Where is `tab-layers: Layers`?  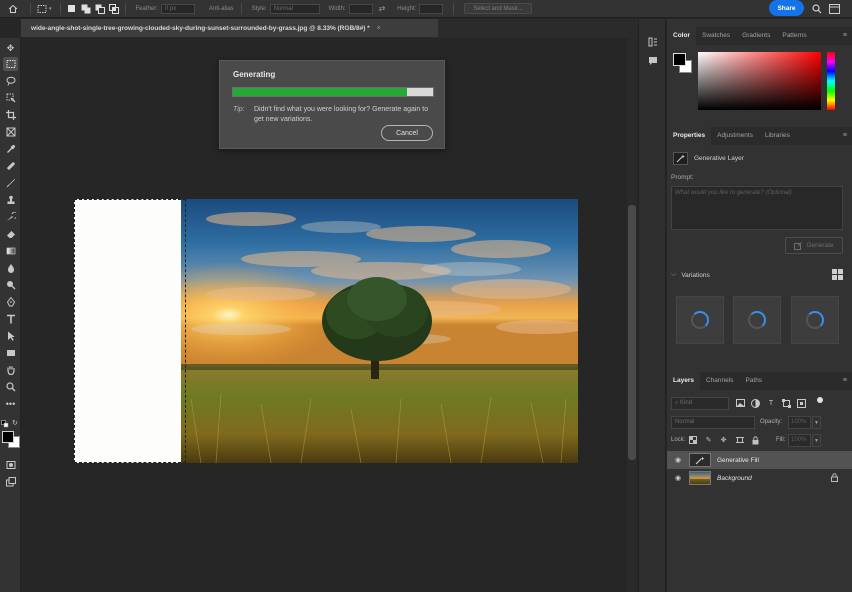
tab-layers: Layers is located at coordinates (683, 381).